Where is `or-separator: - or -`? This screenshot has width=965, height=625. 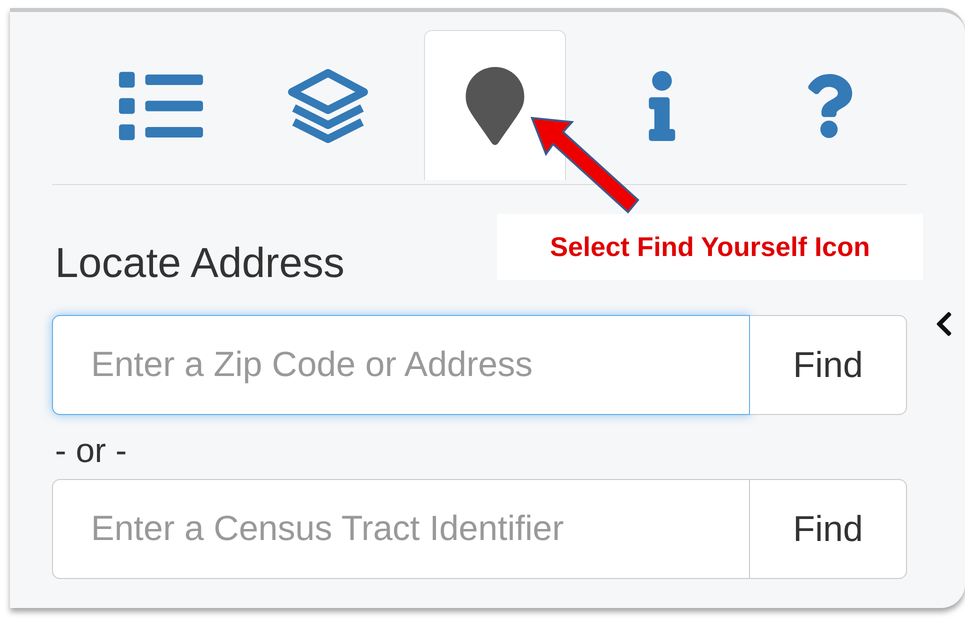 or-separator: - or - is located at coordinates (91, 451).